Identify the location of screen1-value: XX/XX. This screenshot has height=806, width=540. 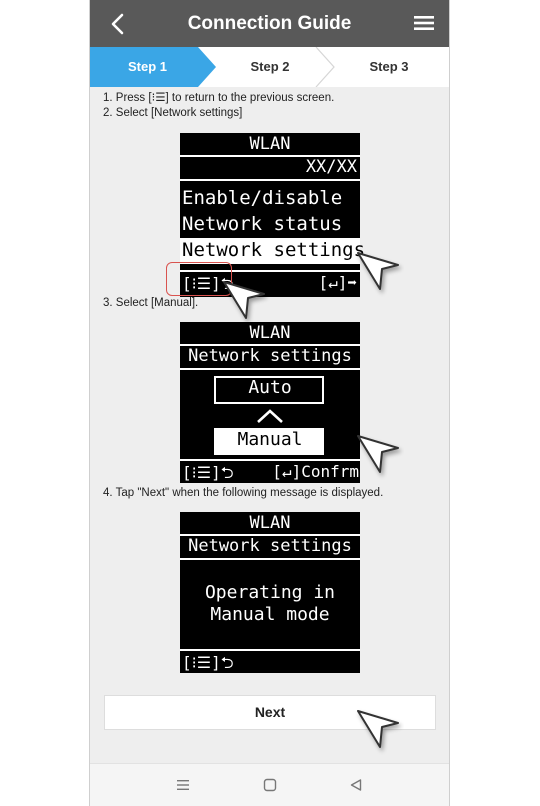
(331, 167).